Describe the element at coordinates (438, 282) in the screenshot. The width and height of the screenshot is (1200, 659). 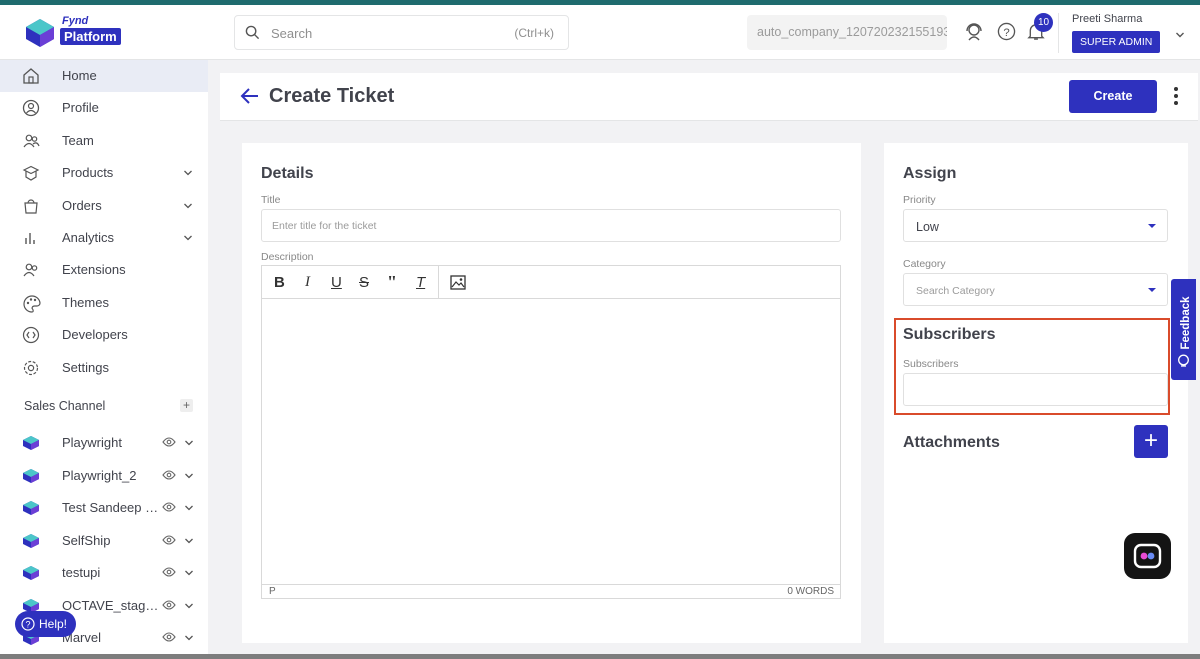
I see `toolbar-divider` at that location.